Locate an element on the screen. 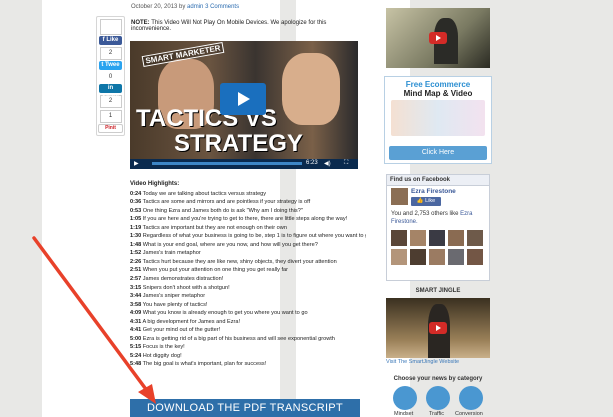  mindset-category-icon is located at coordinates (405, 398).